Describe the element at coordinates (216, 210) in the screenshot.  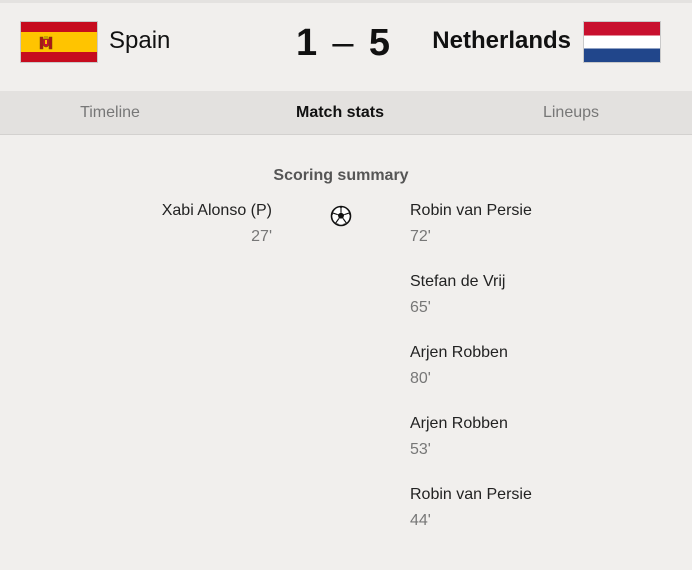
I see `goal-scorer: Xabi Alonso (P)` at that location.